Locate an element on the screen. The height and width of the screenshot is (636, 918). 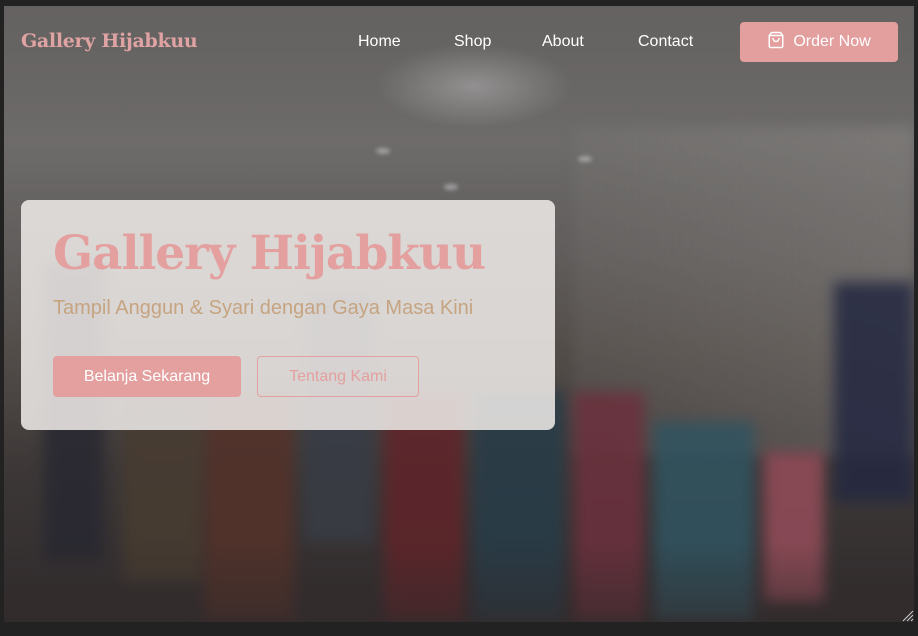
shopping-bag-icon is located at coordinates (776, 42).